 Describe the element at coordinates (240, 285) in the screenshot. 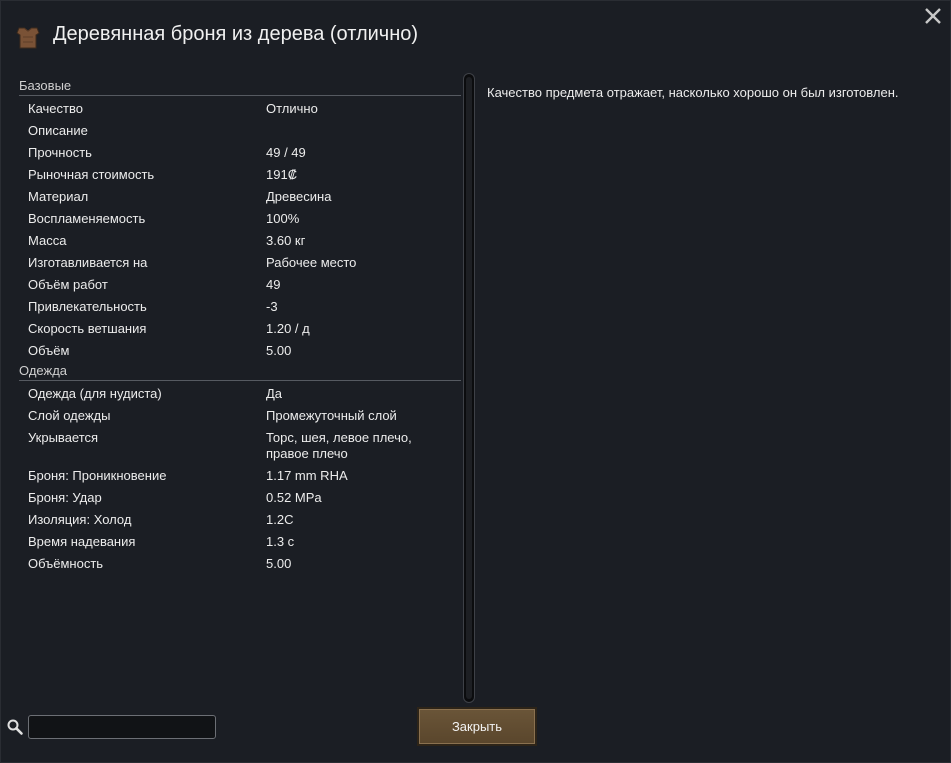

I see `stat-row: Объём работ 49` at that location.